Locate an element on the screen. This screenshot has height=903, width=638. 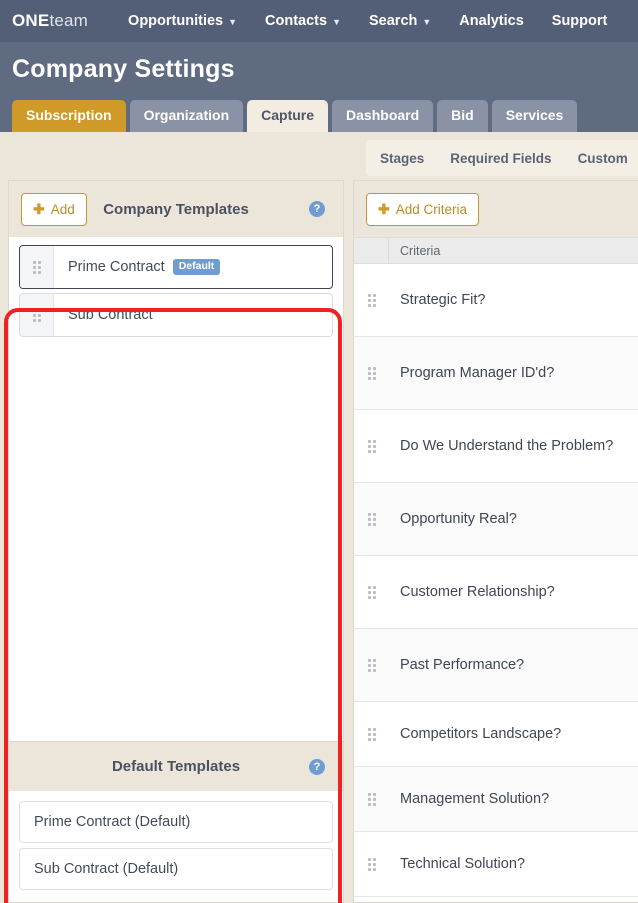
nav-label: Search is located at coordinates (393, 21).